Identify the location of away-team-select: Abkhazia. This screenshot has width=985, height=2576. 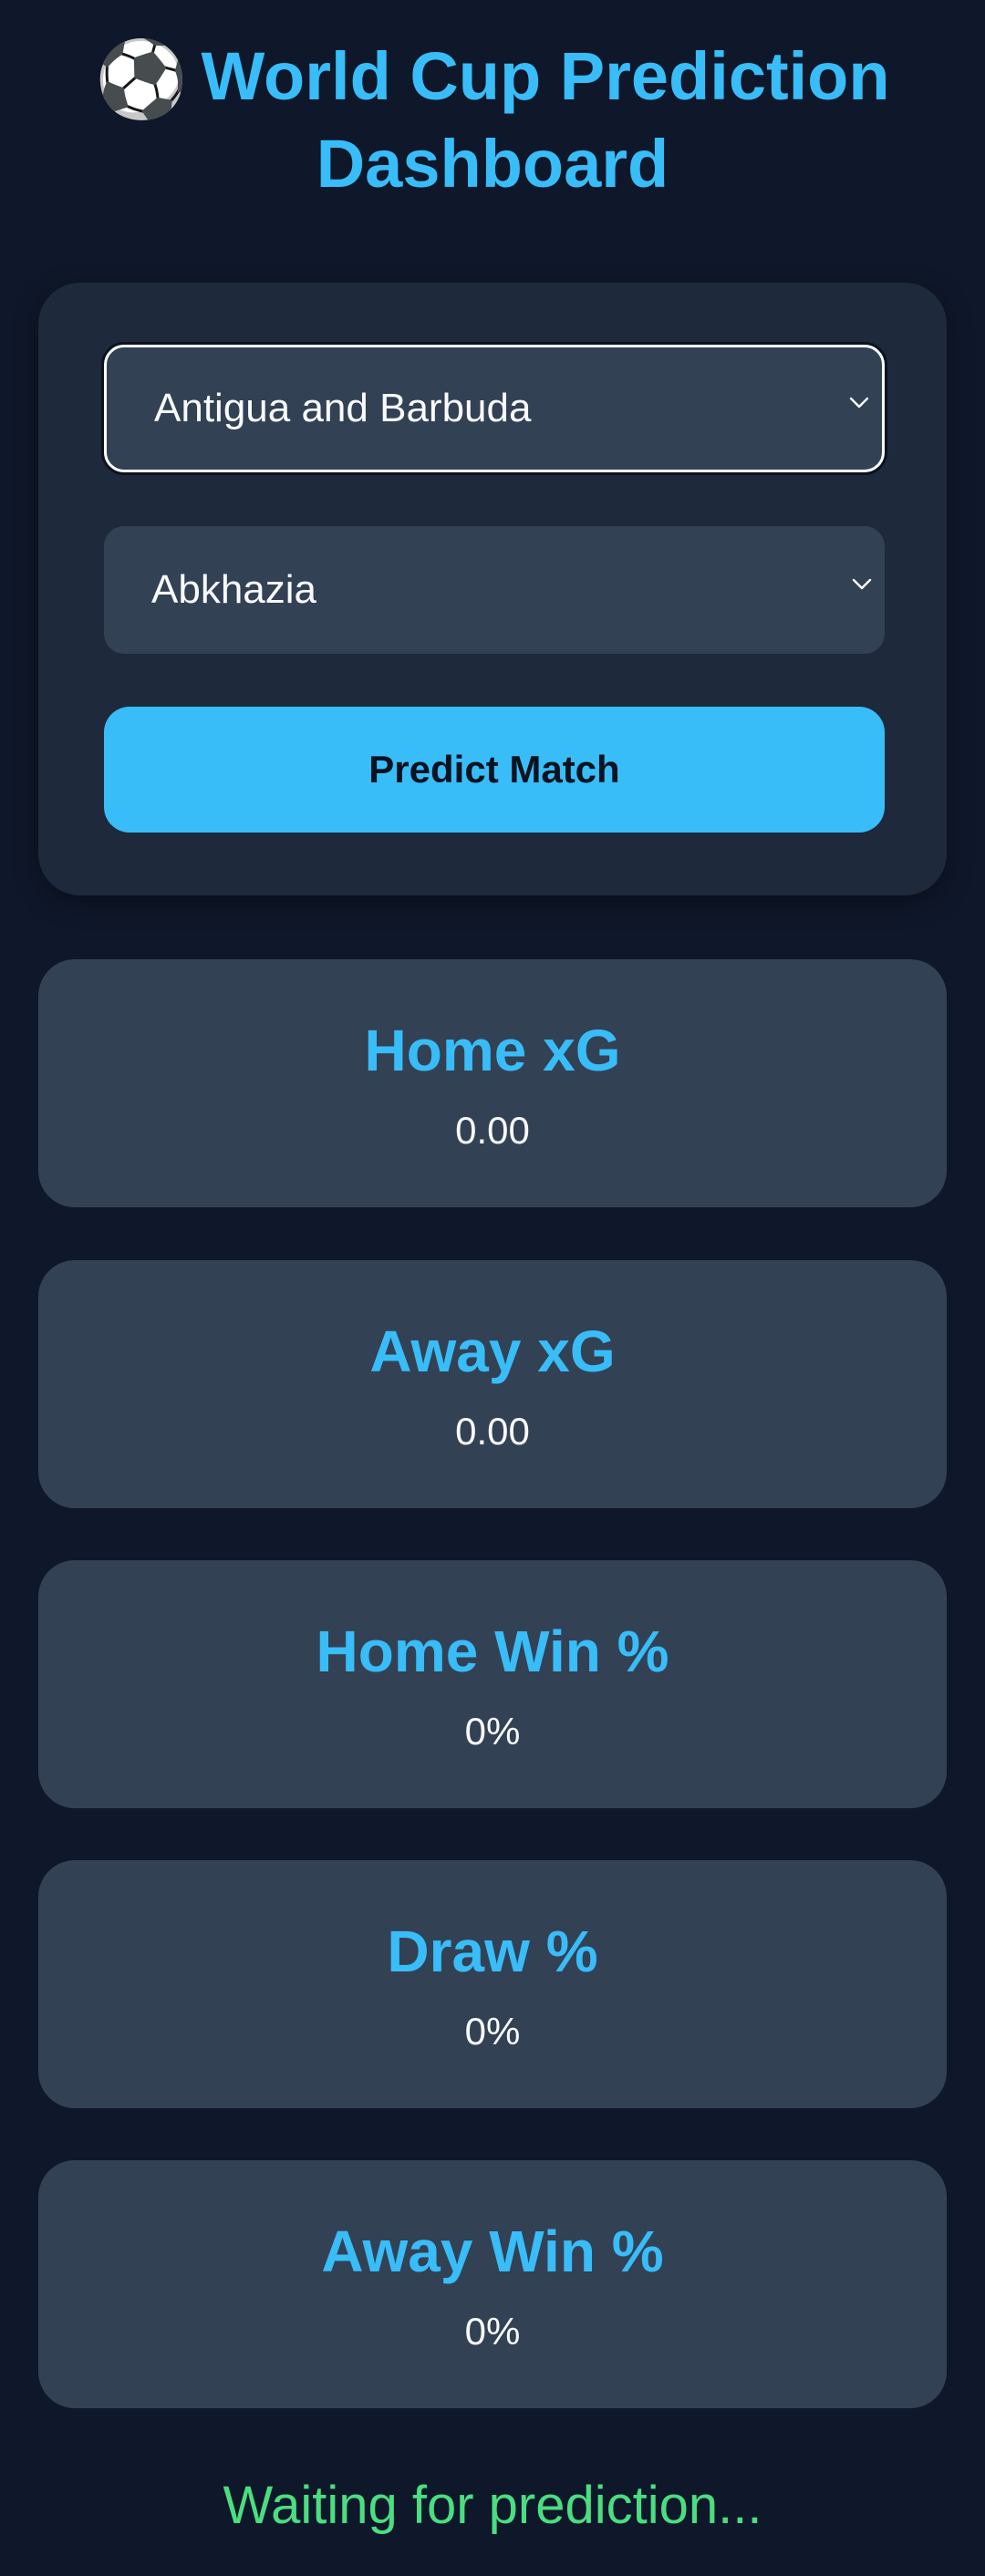
(494, 590).